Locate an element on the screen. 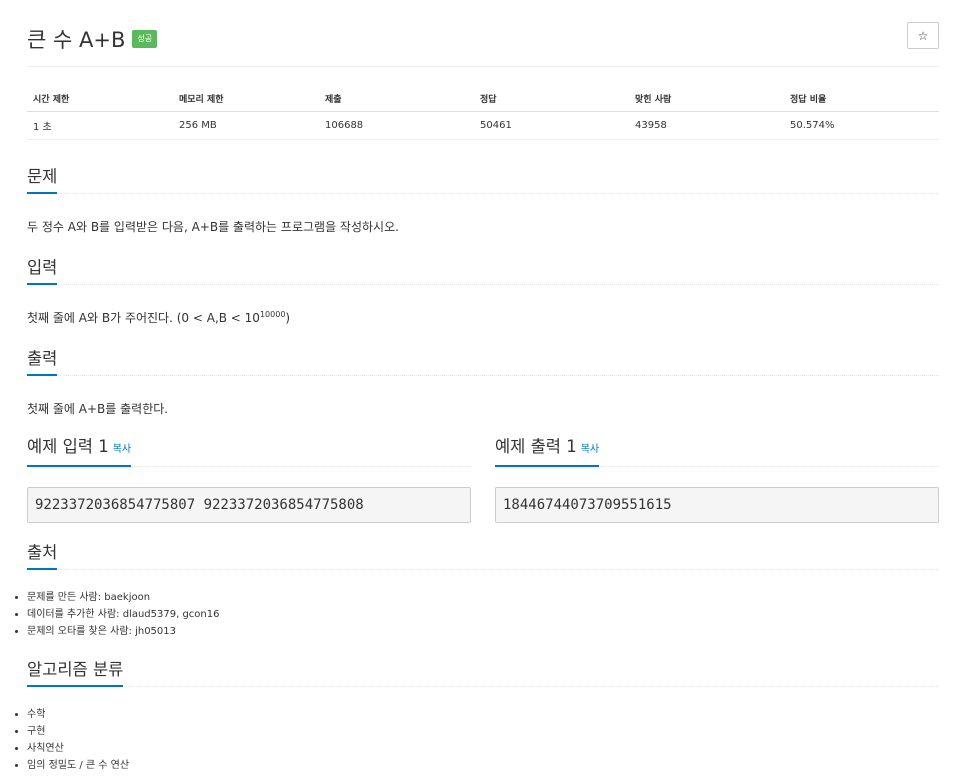 Image resolution: width=959 pixels, height=781 pixels. input-exponent: 10000 is located at coordinates (272, 314).